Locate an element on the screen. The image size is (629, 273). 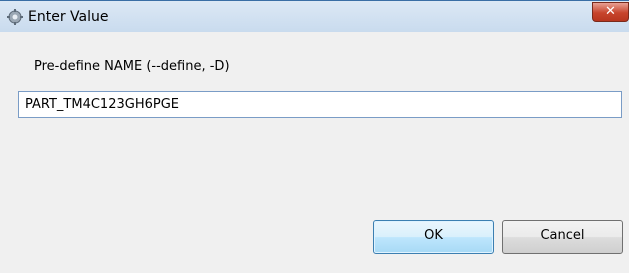
title-bar: Enter Value ✕ is located at coordinates (314, 16).